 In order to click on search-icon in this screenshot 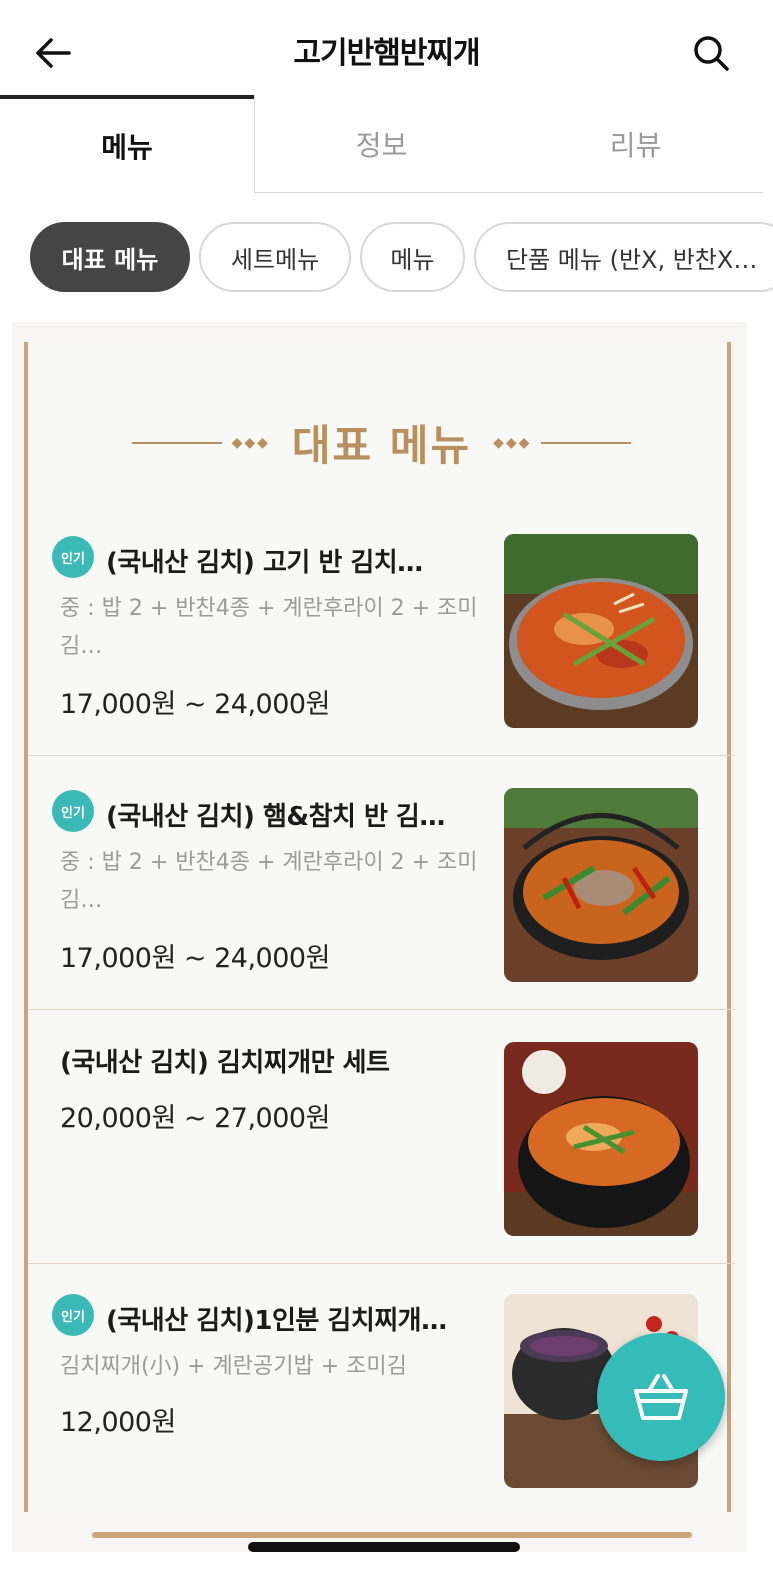, I will do `click(711, 53)`.